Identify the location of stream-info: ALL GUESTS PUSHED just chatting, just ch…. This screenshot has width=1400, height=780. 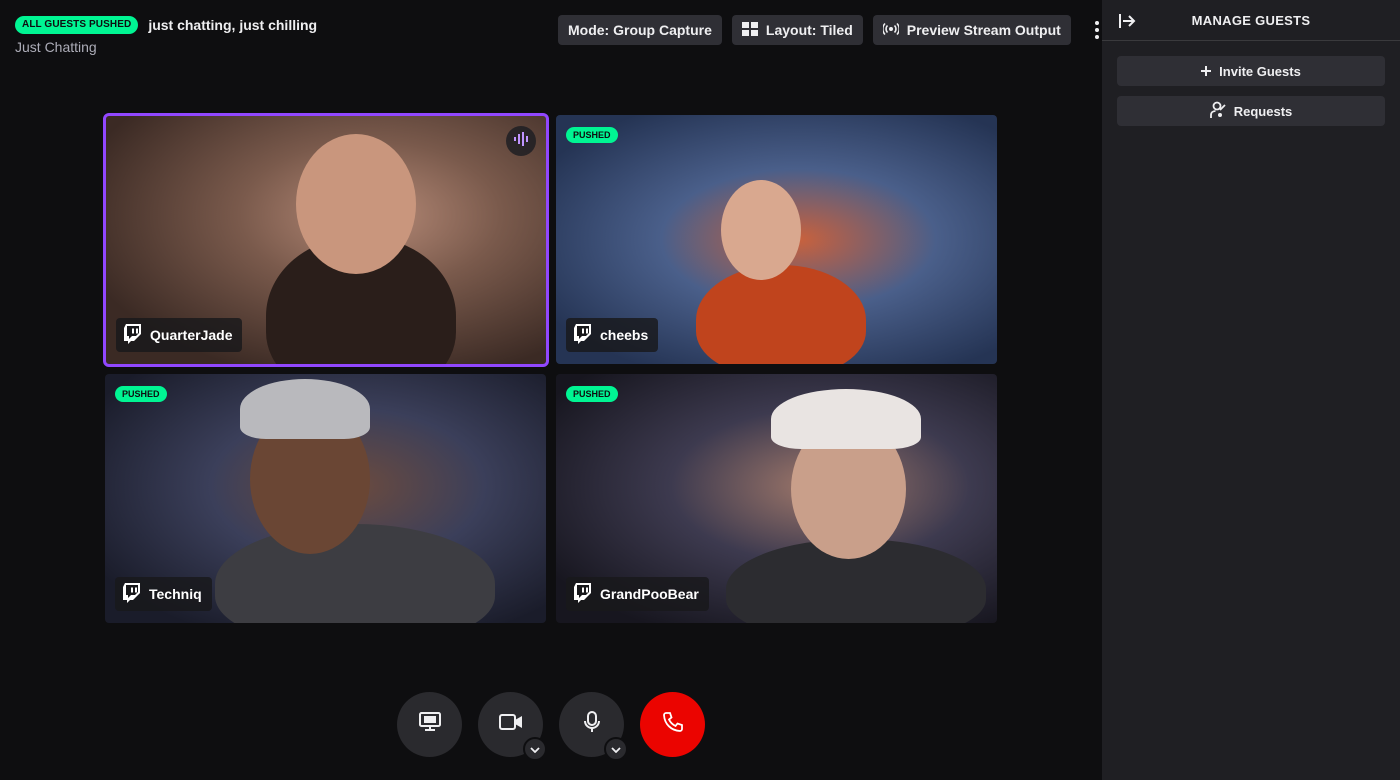
(166, 35).